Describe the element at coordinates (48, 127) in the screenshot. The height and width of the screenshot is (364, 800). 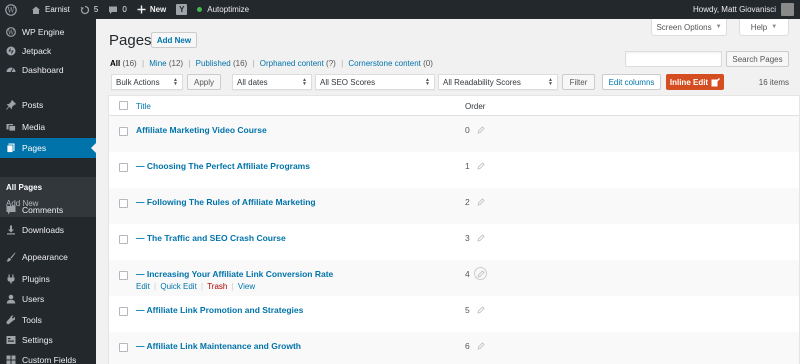
I see `sidebar-item-media: Media` at that location.